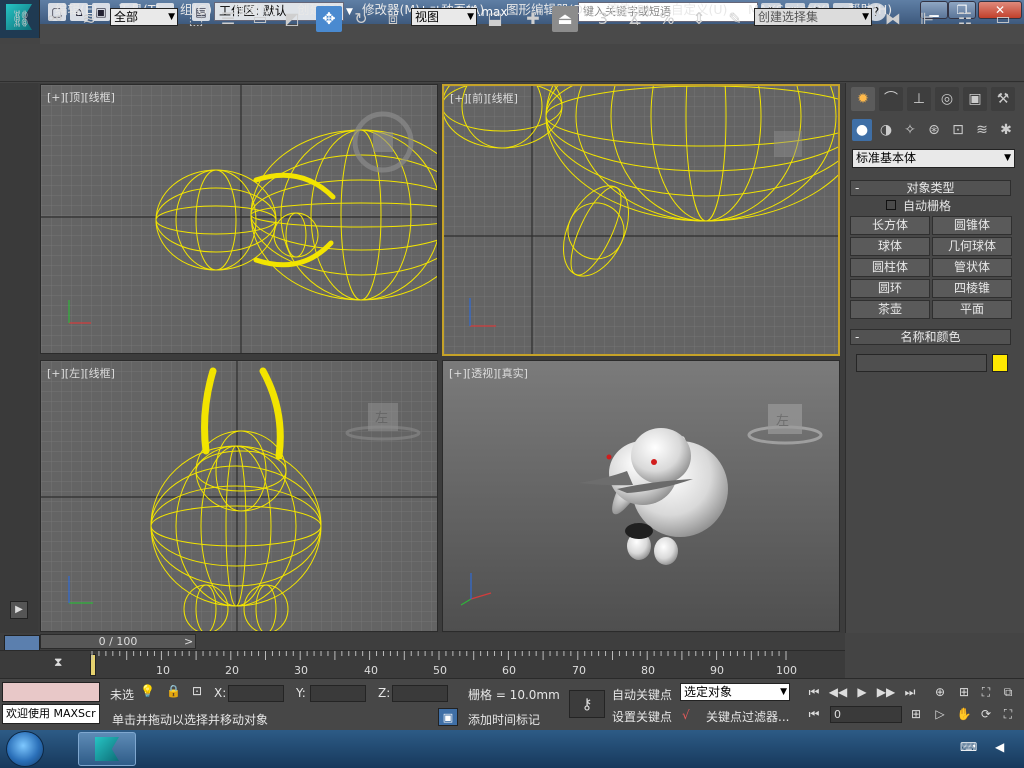  What do you see at coordinates (147, 691) in the screenshot?
I see `lock-bulb-icon: 💡` at bounding box center [147, 691].